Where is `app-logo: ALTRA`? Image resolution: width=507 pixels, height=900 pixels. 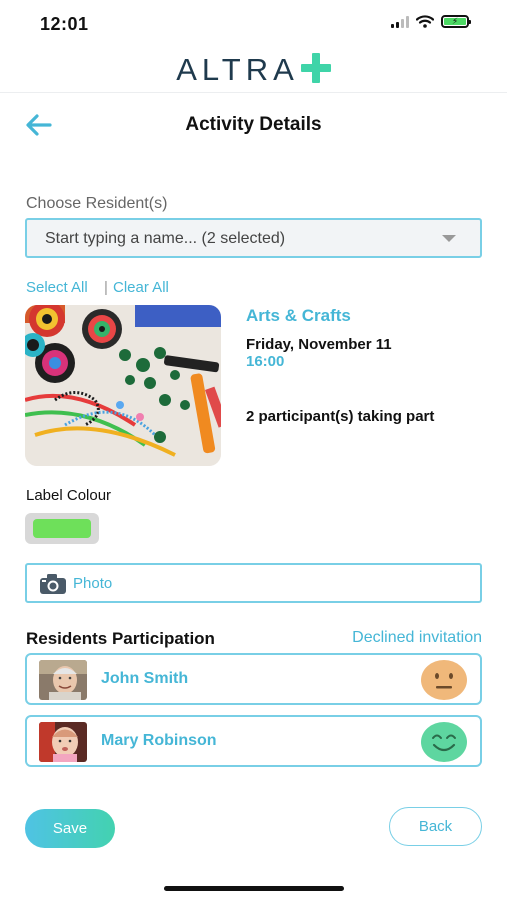
app-logo: ALTRA is located at coordinates (253, 72).